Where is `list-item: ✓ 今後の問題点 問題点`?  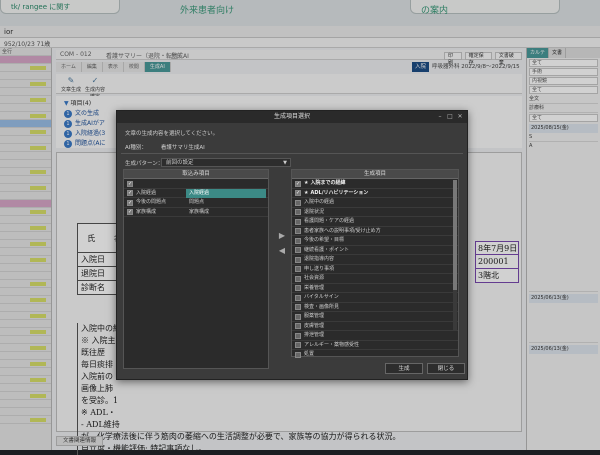
list-item: ✓ 今後の問題点 問題点 is located at coordinates (196, 203).